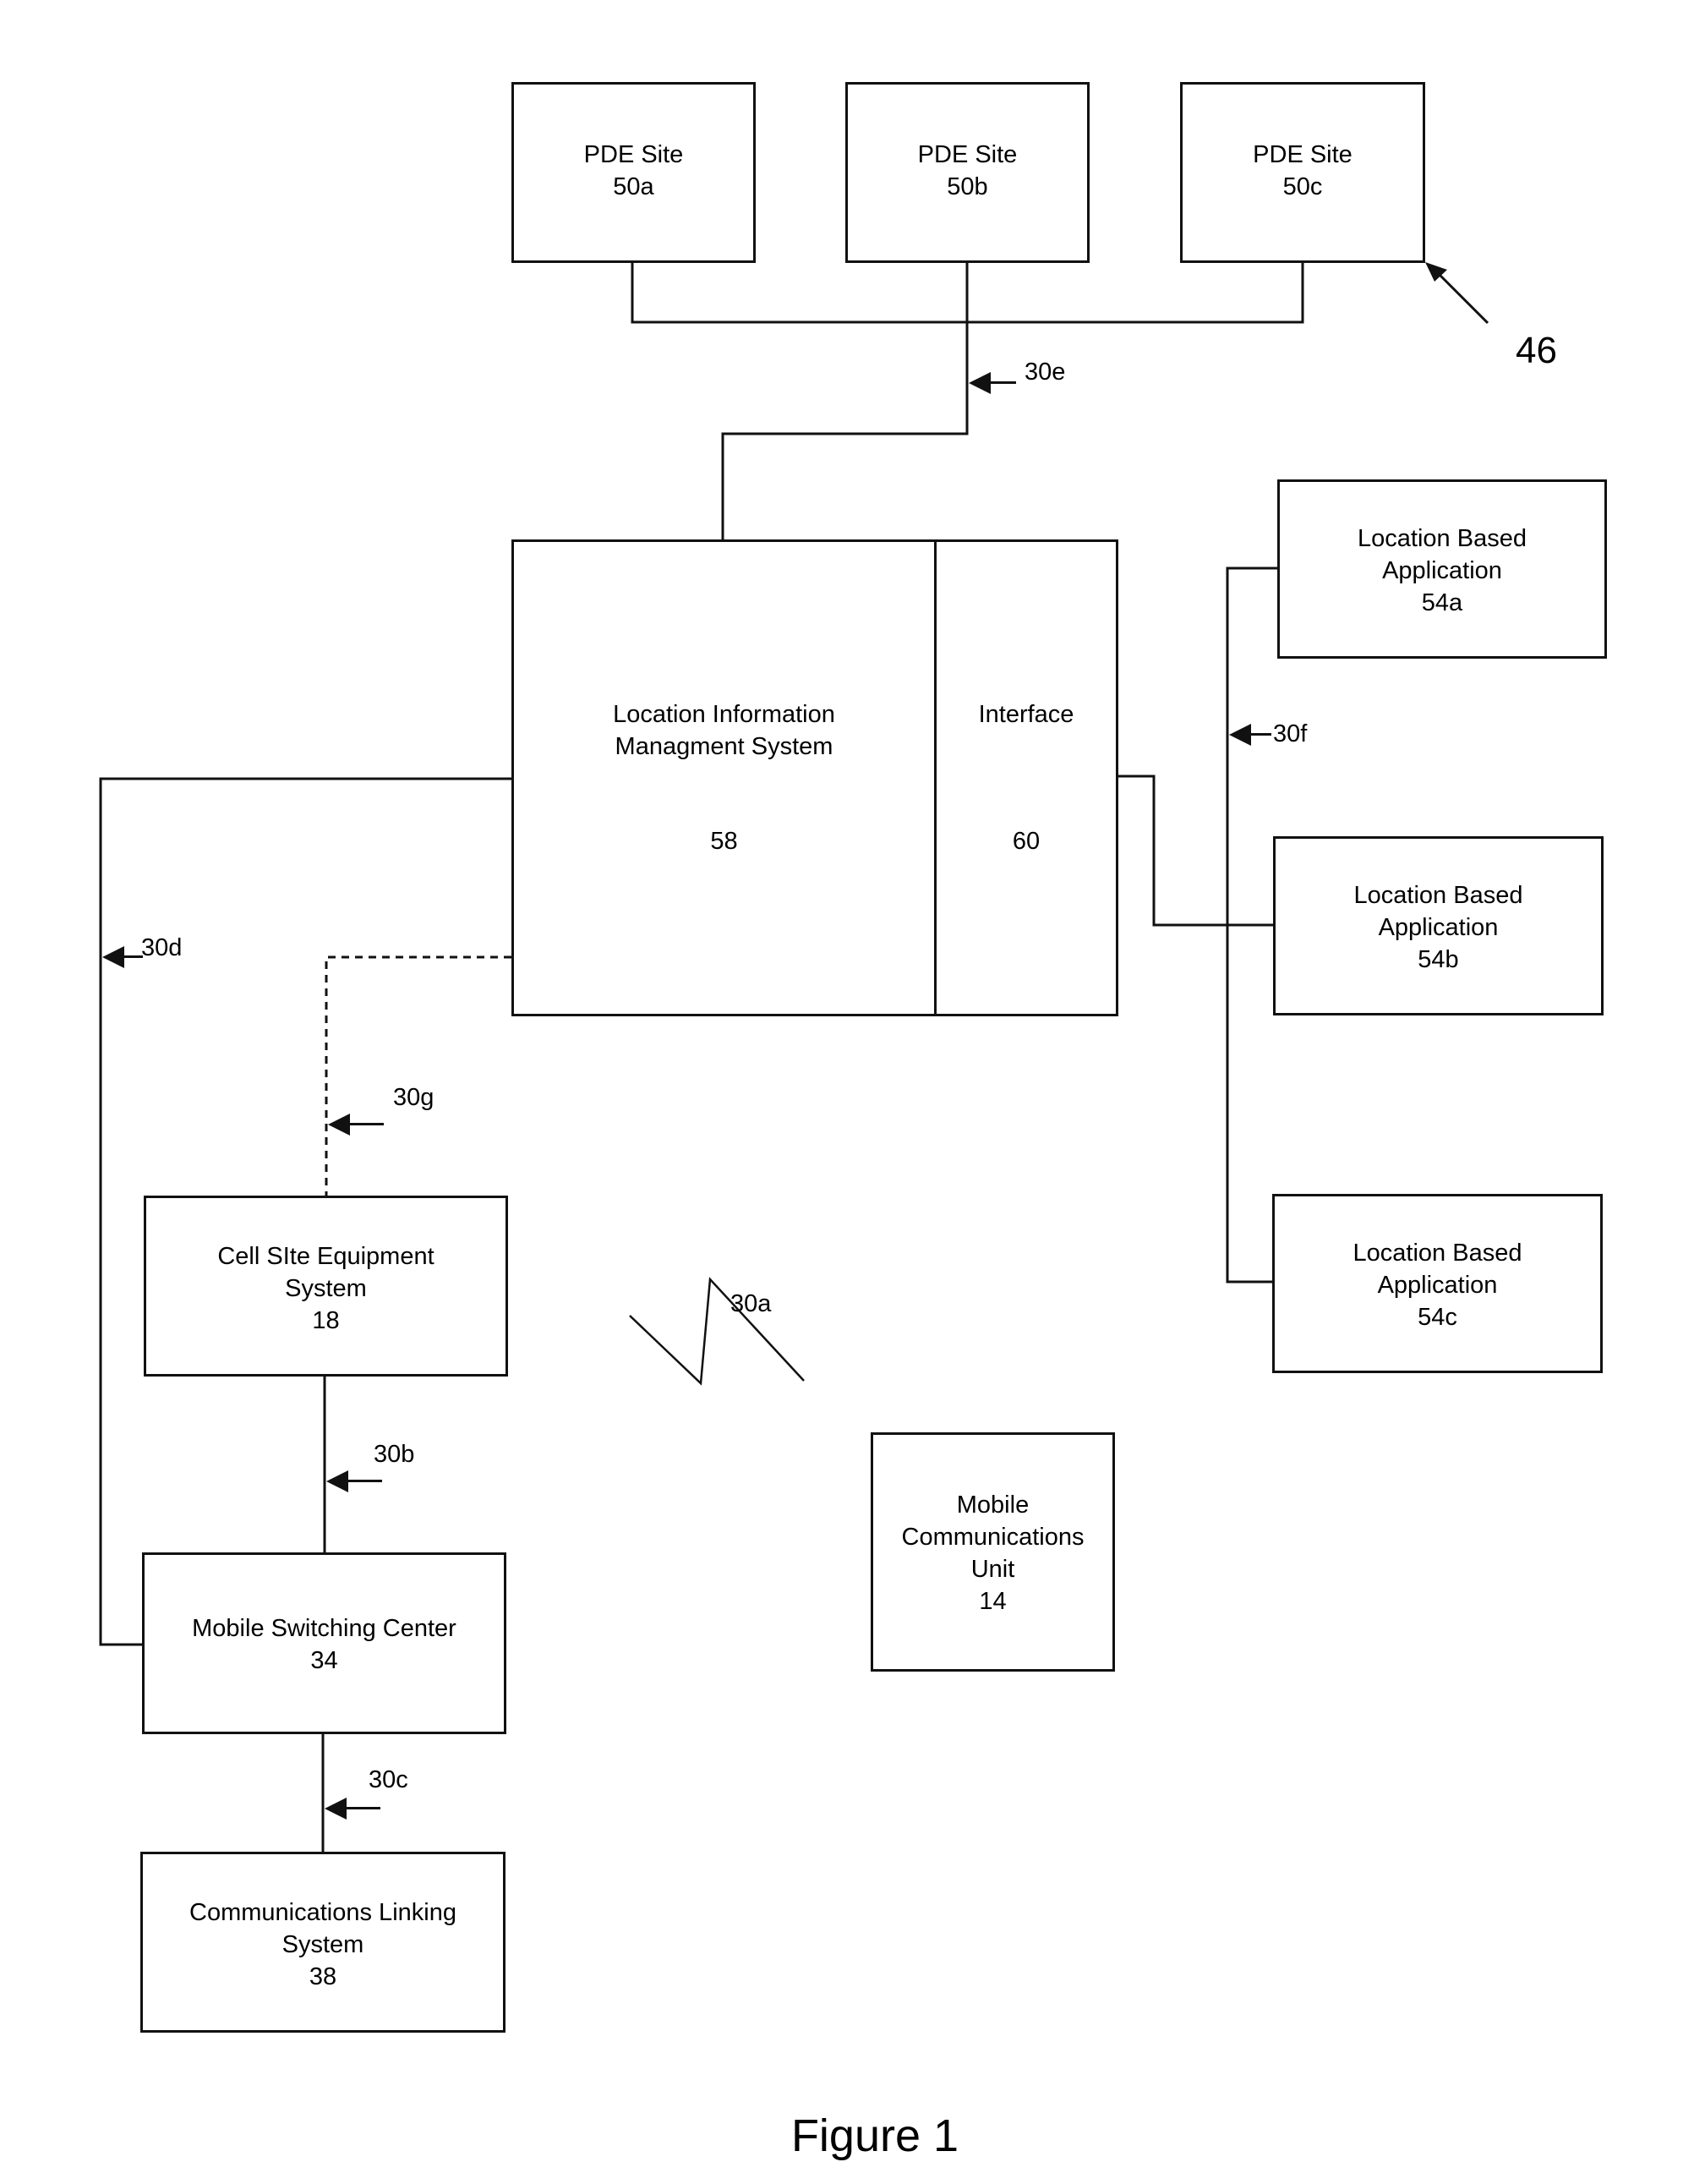 The image size is (1705, 2184). I want to click on lims-id: 58, so click(724, 841).